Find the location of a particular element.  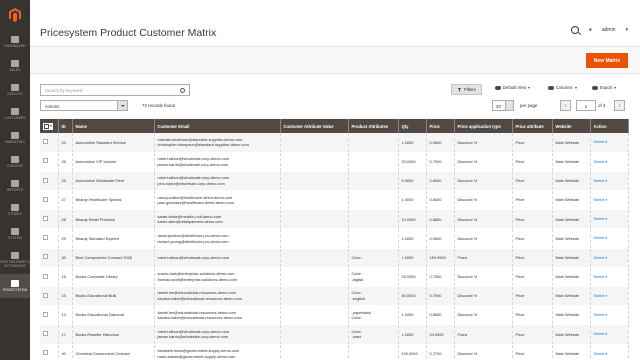

sidebar-item-content: Content is located at coordinates (15, 162).